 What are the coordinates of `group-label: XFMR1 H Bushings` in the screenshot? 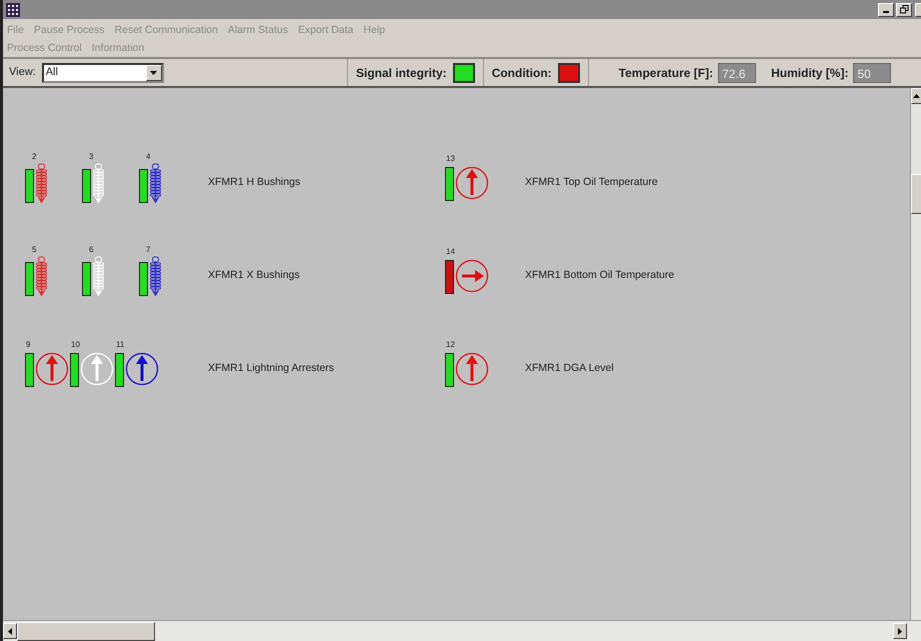 It's located at (254, 182).